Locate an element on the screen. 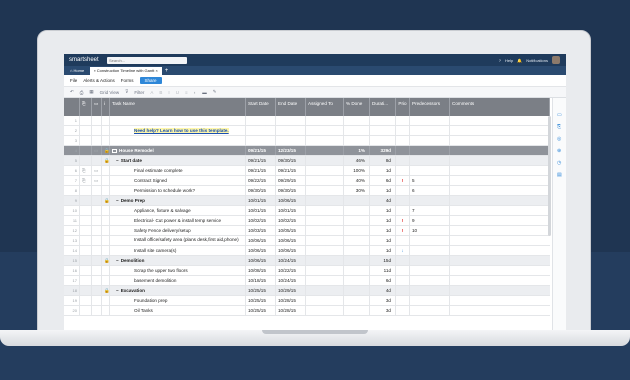  start-date-cell is located at coordinates (261, 130).